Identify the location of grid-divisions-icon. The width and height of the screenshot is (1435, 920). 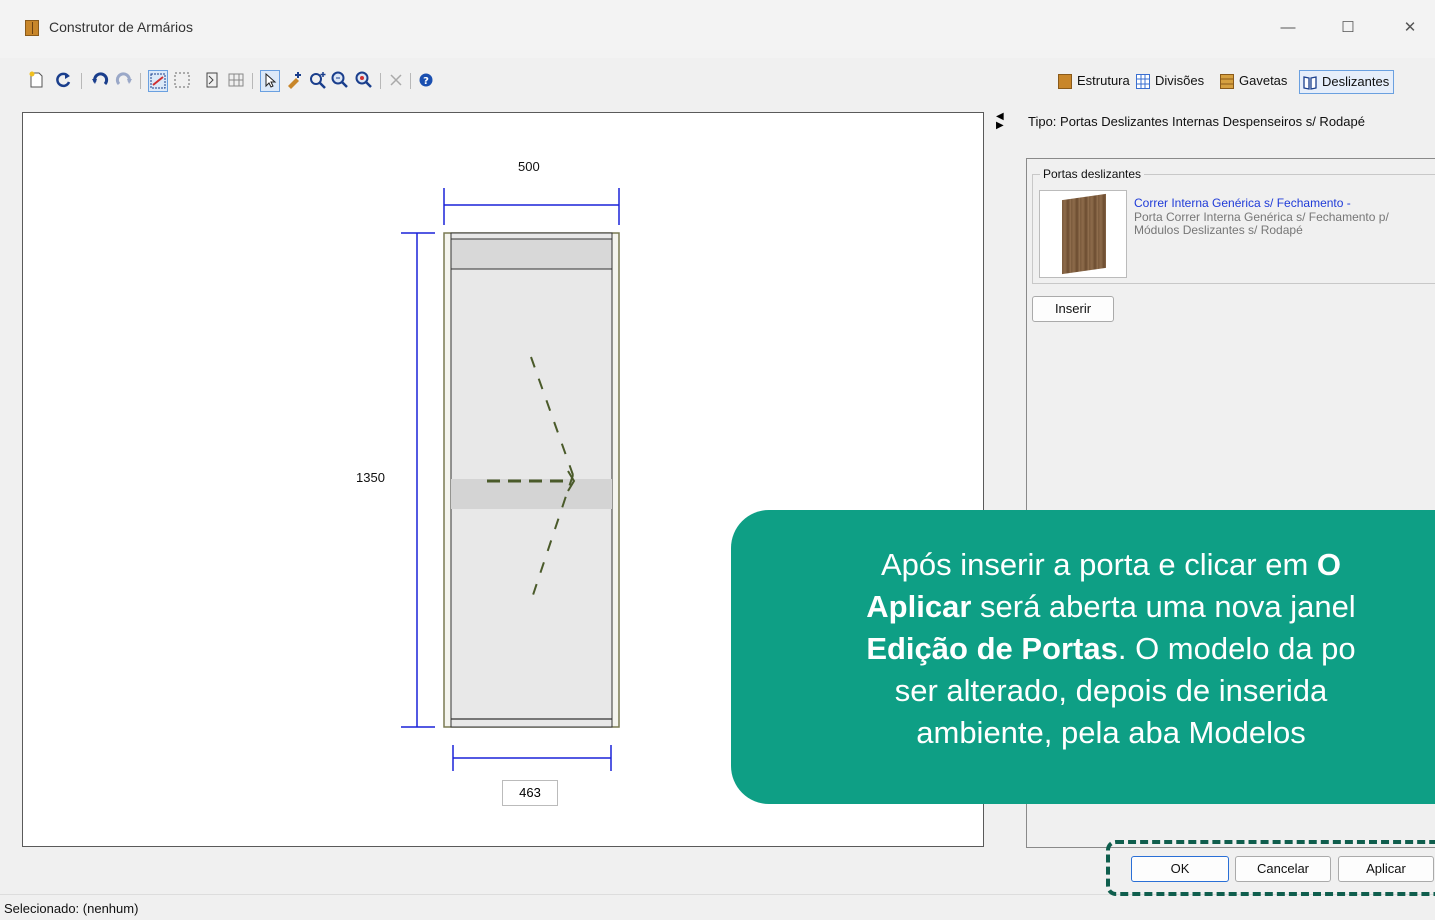
(1143, 81).